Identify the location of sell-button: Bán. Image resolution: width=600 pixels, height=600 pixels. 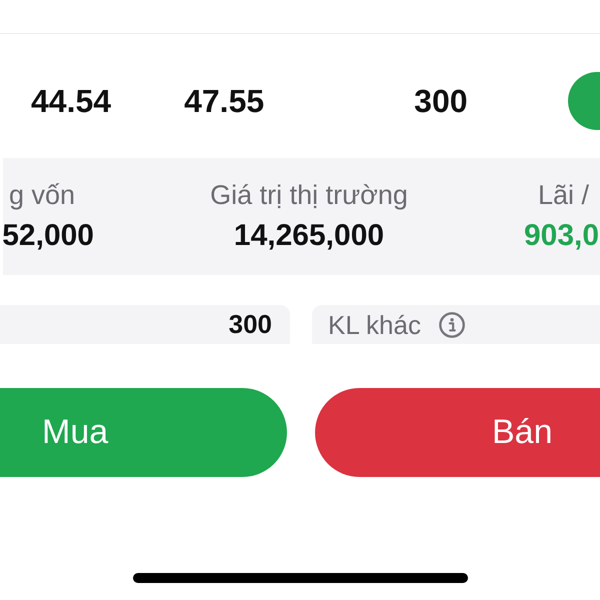
(457, 432).